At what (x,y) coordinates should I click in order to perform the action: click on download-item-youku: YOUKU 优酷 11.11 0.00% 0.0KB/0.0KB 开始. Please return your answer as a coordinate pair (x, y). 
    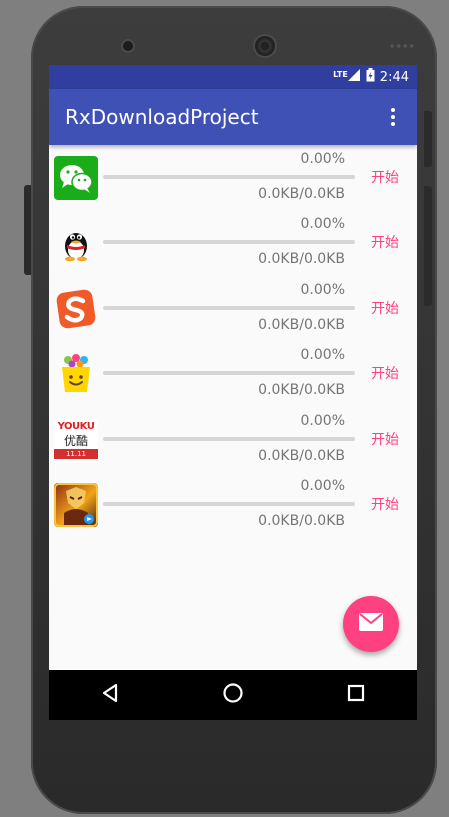
    Looking at the image, I should click on (233, 439).